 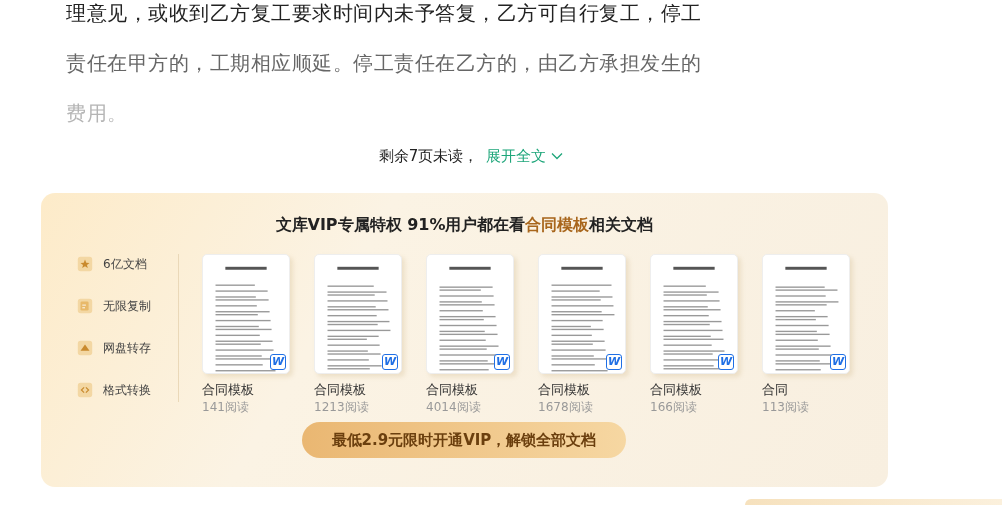 I want to click on expand-link: 展开全文, so click(x=525, y=156).